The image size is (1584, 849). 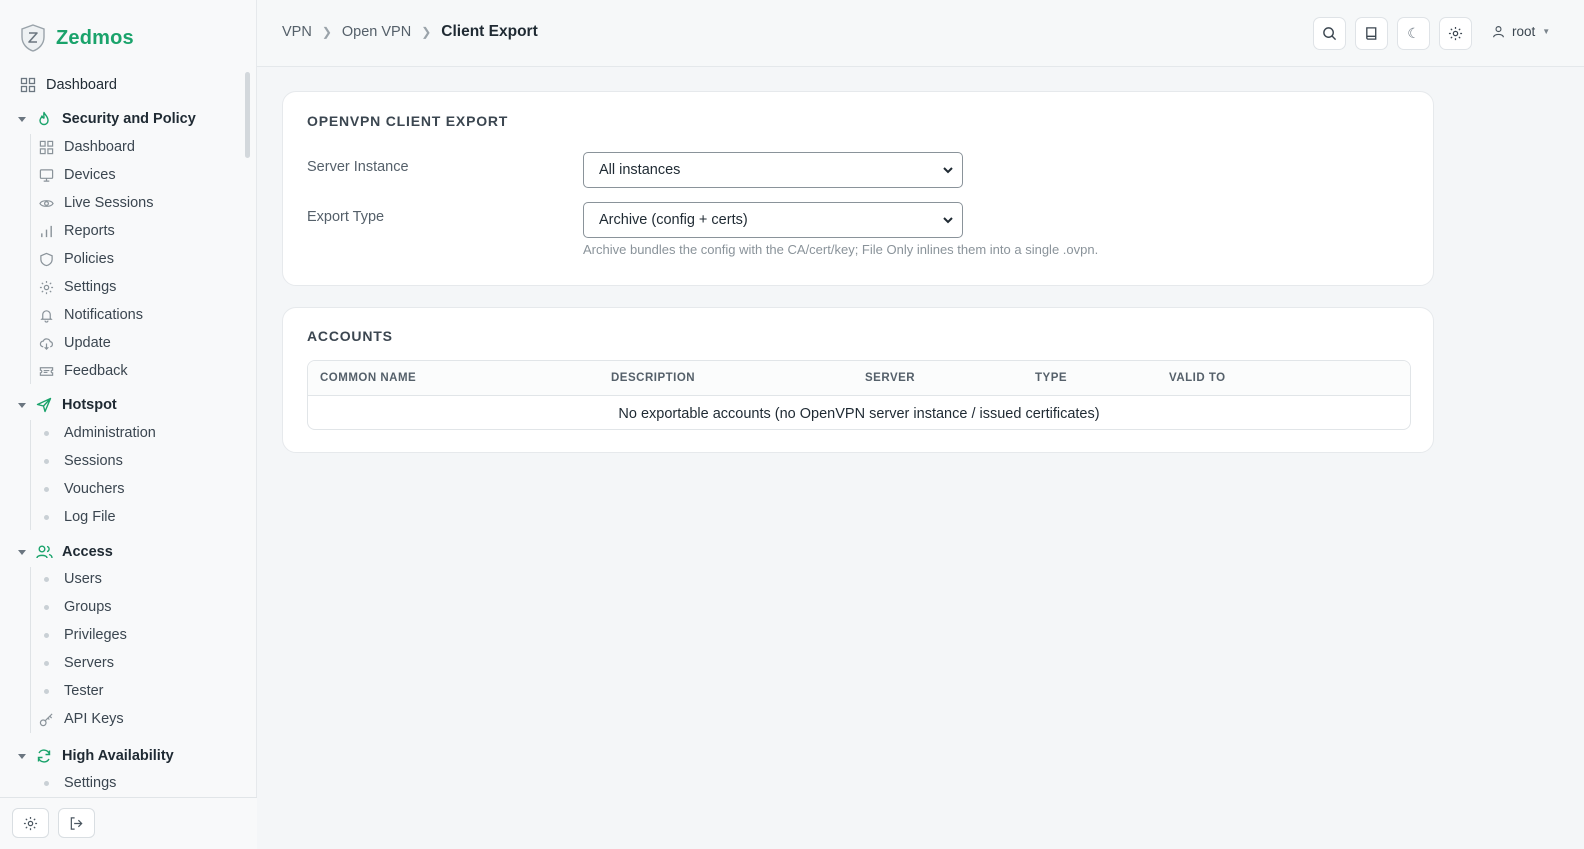 I want to click on book-icon, so click(x=1371, y=33).